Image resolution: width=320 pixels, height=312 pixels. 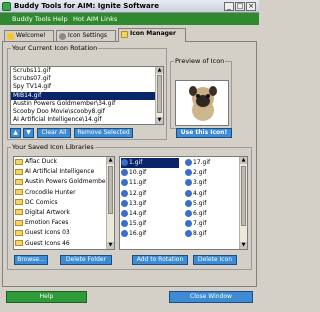 I want to click on menu-item-help: Buddy Tools Help, so click(x=40, y=19).